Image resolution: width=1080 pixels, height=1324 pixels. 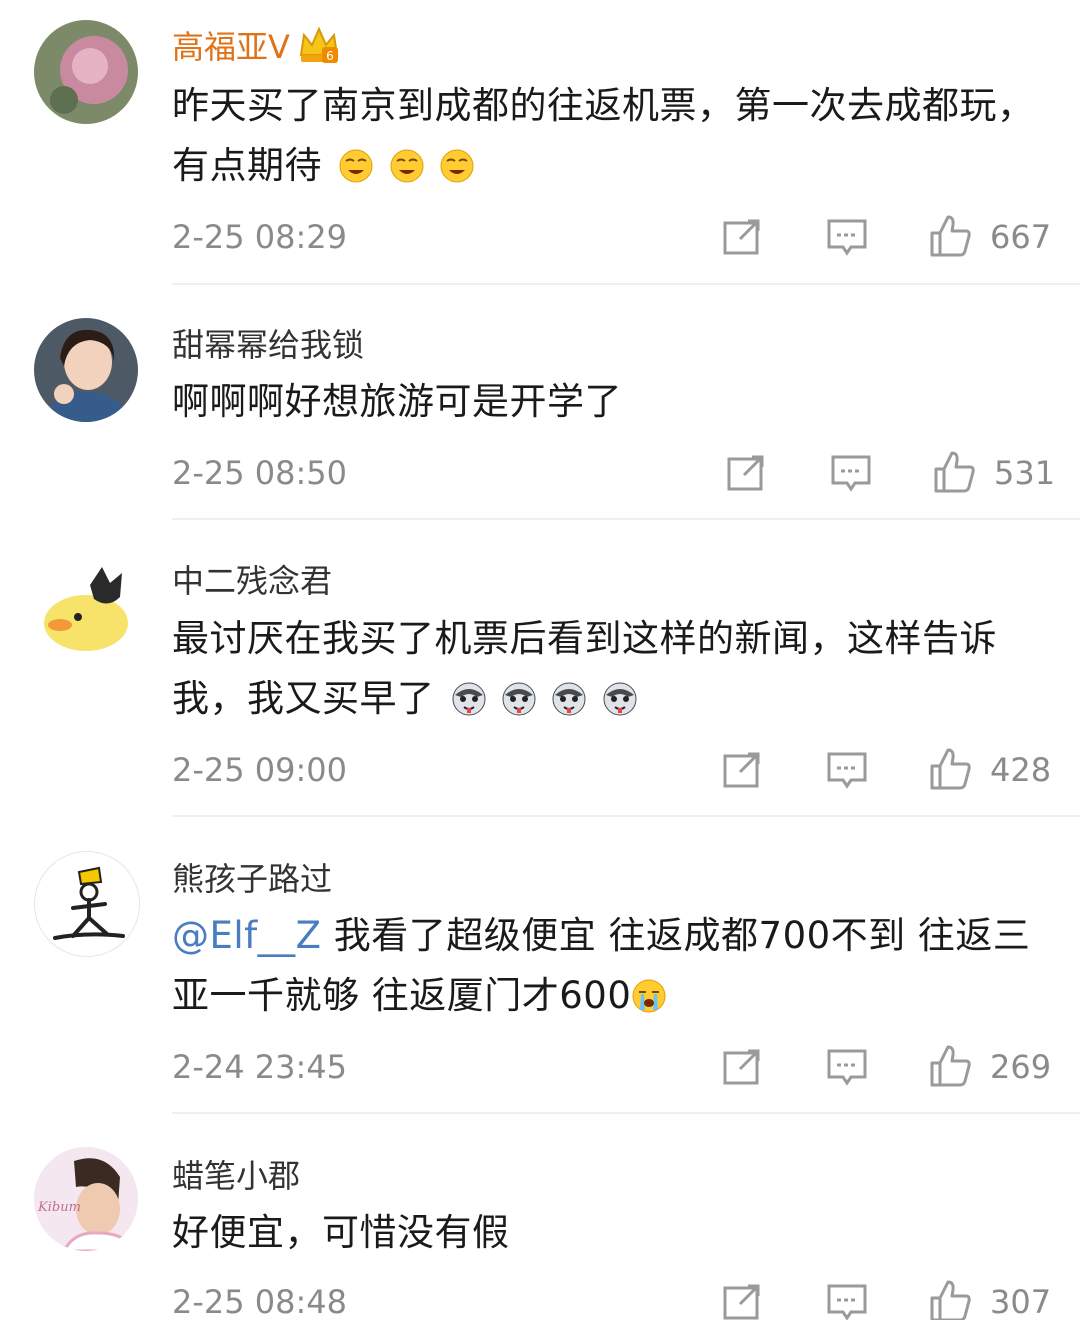 What do you see at coordinates (59, 1207) in the screenshot?
I see `svg-text: Kibum` at bounding box center [59, 1207].